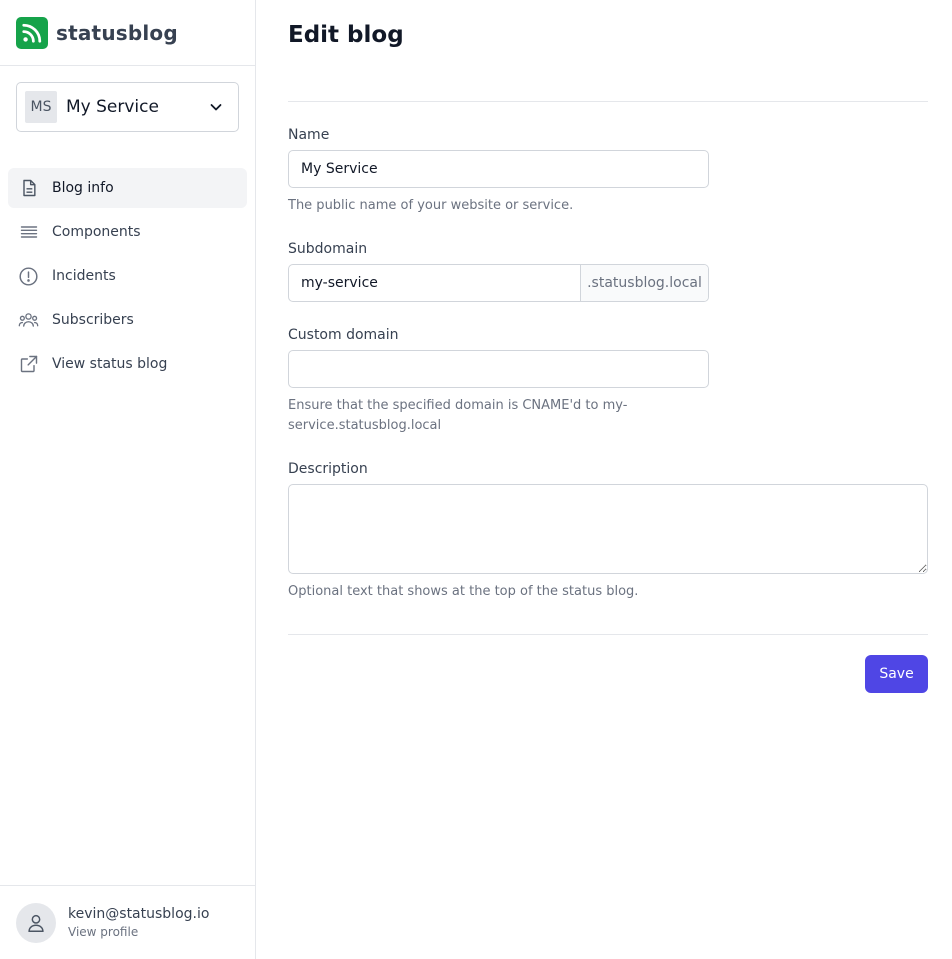 This screenshot has width=952, height=959. What do you see at coordinates (138, 932) in the screenshot?
I see `view-profile-link: View profile` at bounding box center [138, 932].